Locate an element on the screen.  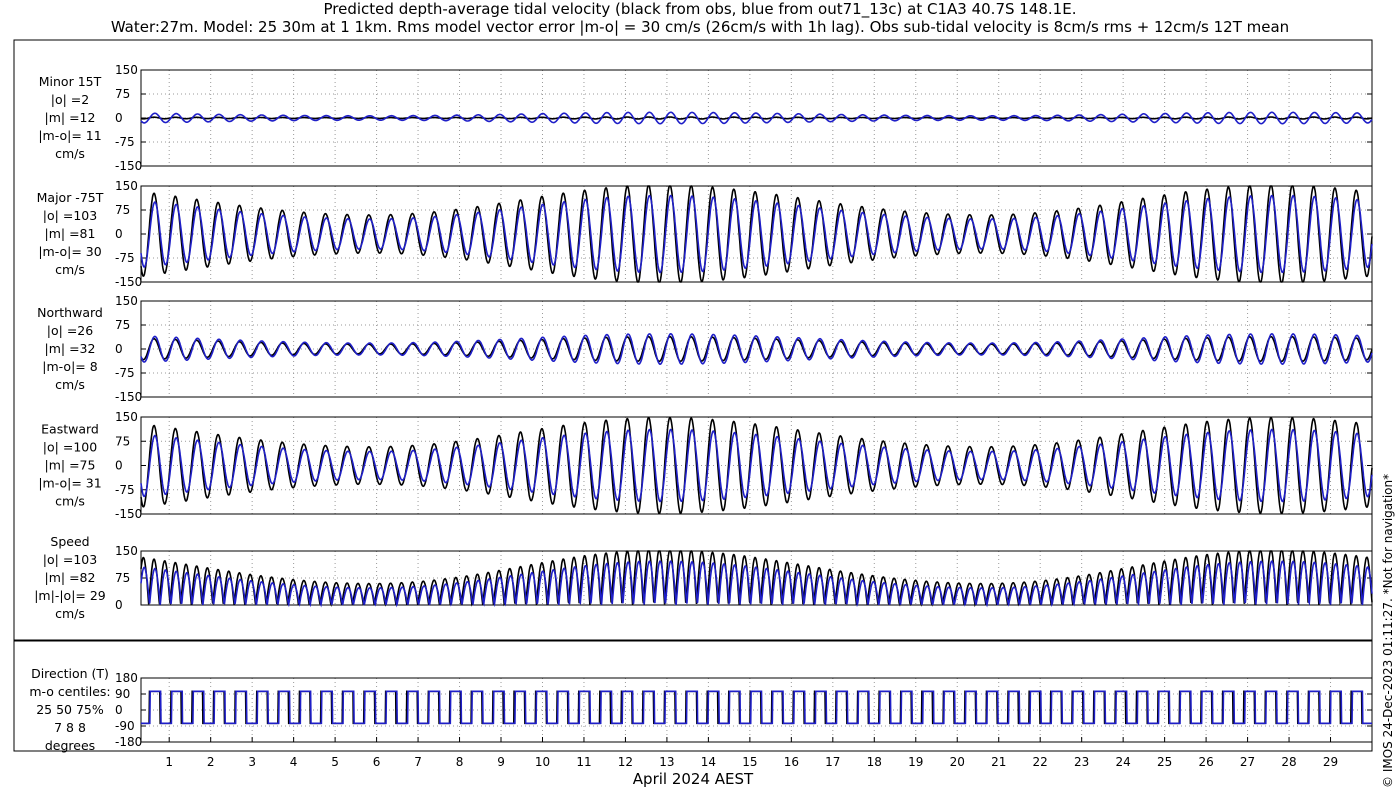
xtick-label-2: 2 is located at coordinates (211, 762).